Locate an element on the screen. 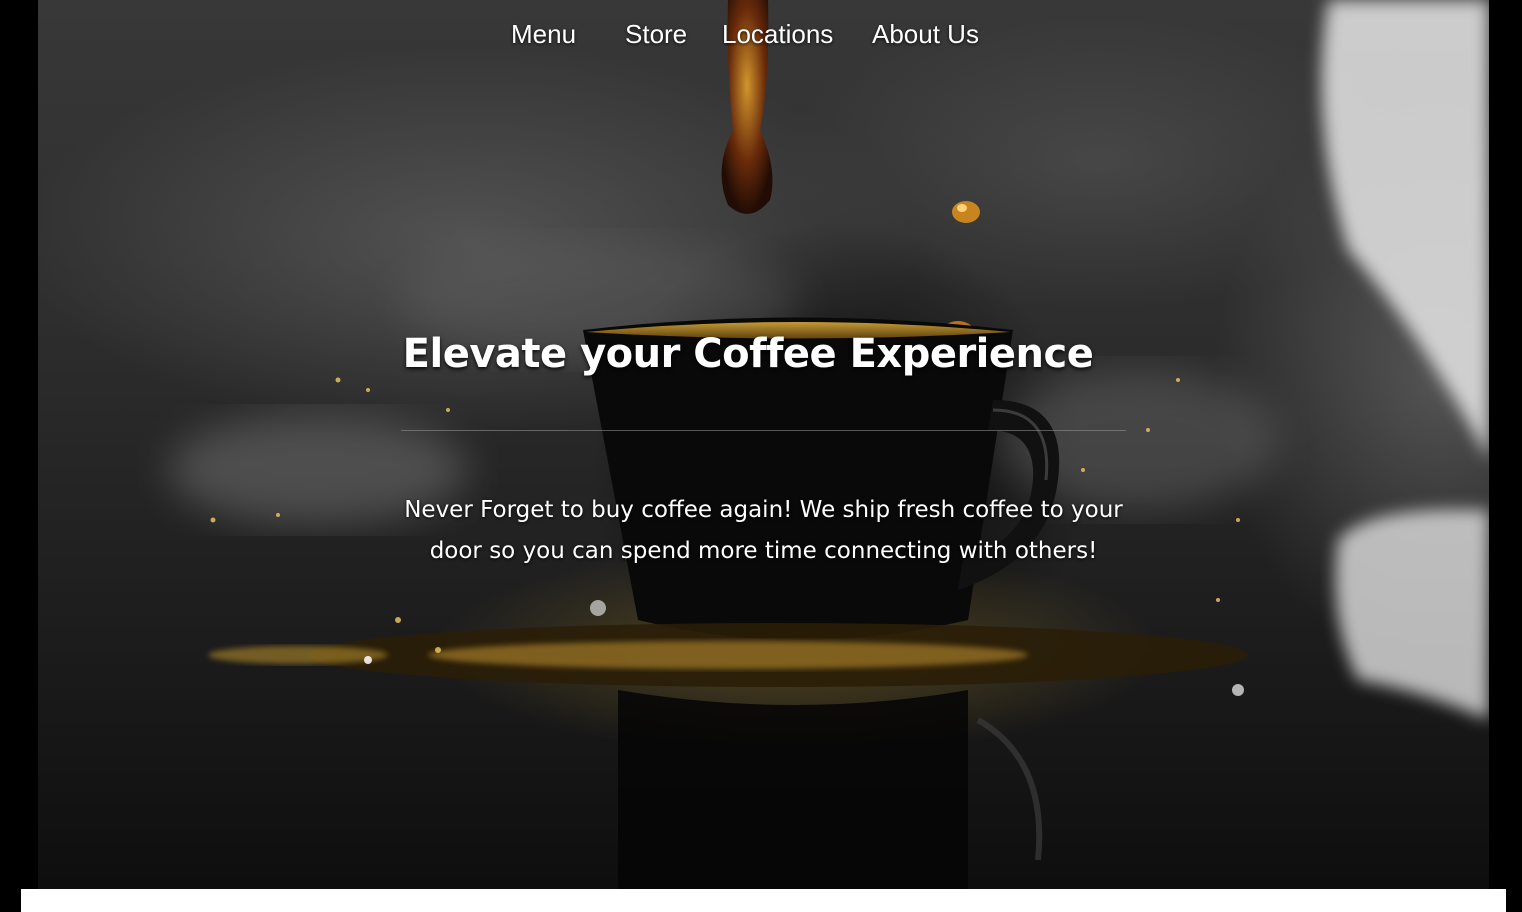  nav-link-about-us: About Us is located at coordinates (925, 34).